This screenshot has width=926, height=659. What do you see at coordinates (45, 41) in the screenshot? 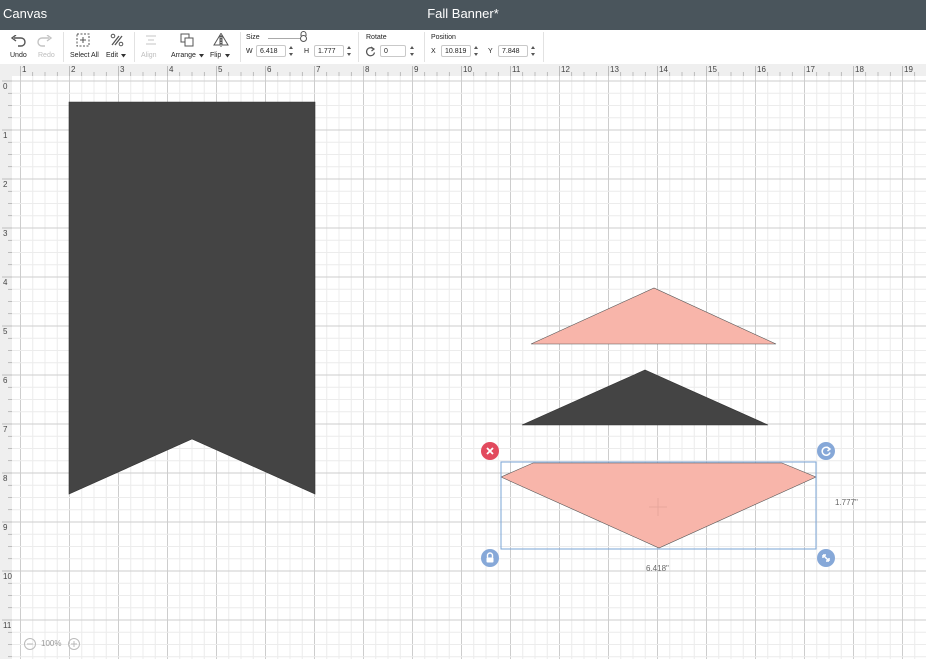
I see `redo-icon` at bounding box center [45, 41].